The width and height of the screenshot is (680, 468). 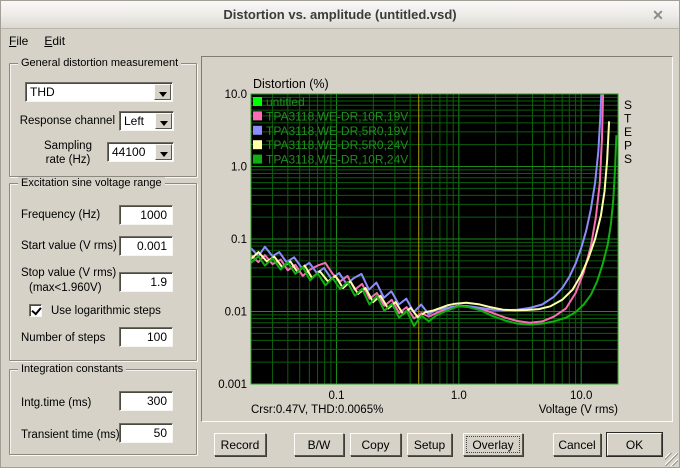 I want to click on legend-label-2: TPA3118,WE-DR,5R0,19V, so click(x=337, y=131).